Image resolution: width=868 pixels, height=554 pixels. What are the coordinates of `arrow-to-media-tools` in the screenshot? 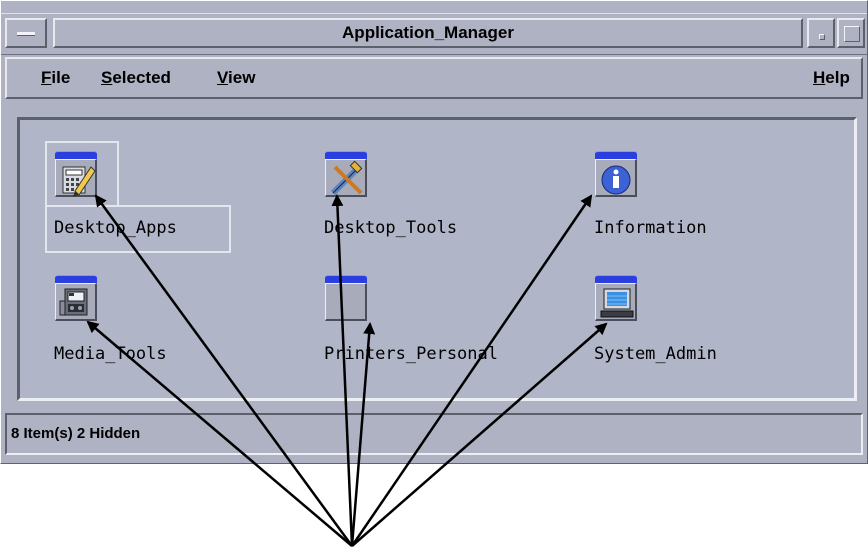 It's located at (219, 433).